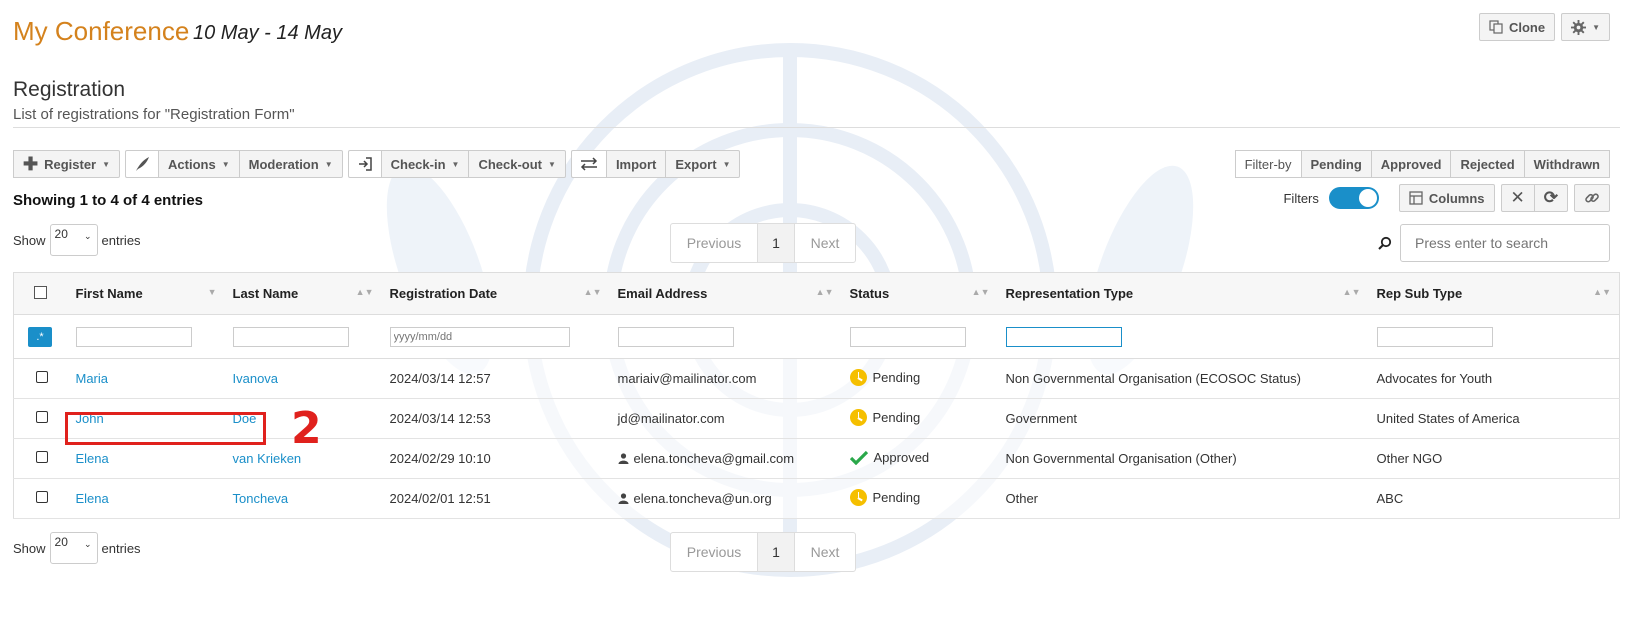 The image size is (1630, 619). I want to click on length-control-bottom: Show 20 ⌄ entries, so click(77, 548).